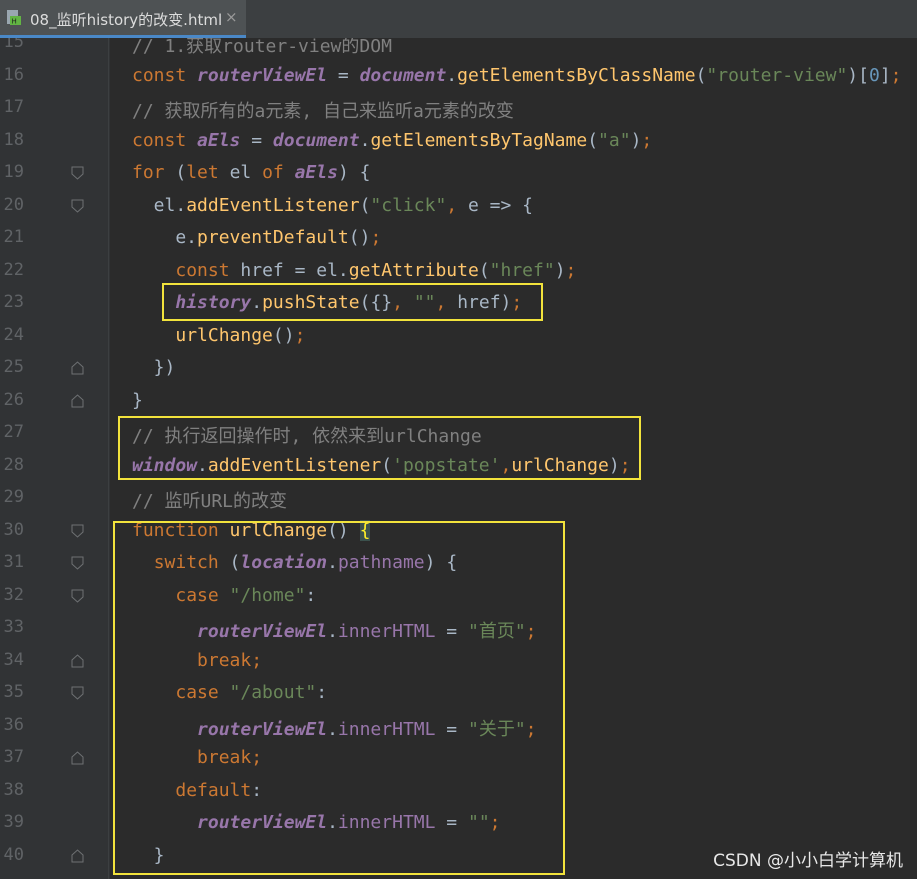 The width and height of the screenshot is (917, 879). I want to click on code-token: addEventListener, so click(273, 205).